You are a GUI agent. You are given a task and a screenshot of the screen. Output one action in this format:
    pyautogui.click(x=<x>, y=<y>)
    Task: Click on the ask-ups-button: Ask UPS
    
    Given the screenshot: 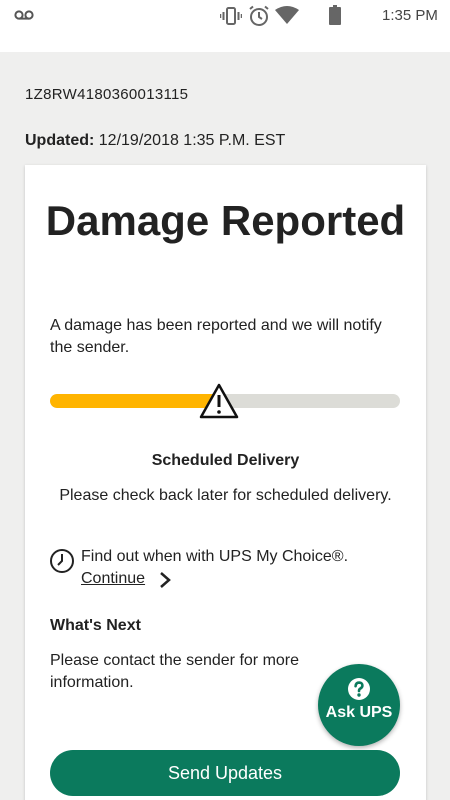 What is the action you would take?
    pyautogui.click(x=359, y=705)
    